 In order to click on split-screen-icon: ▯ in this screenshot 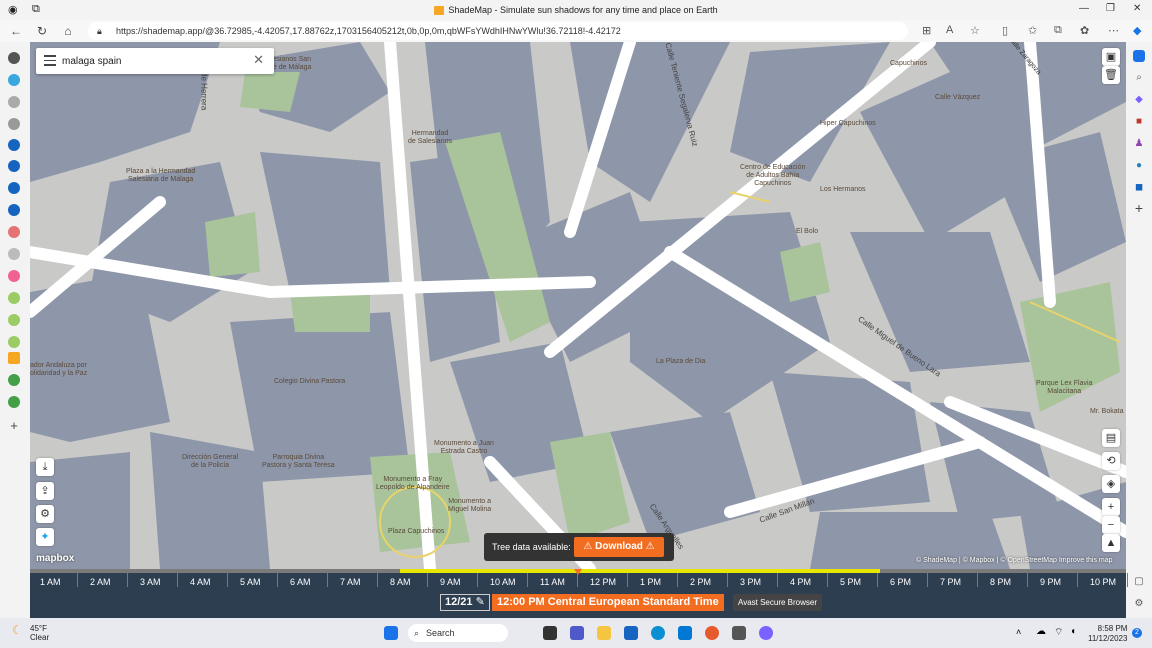, I will do `click(1005, 30)`.